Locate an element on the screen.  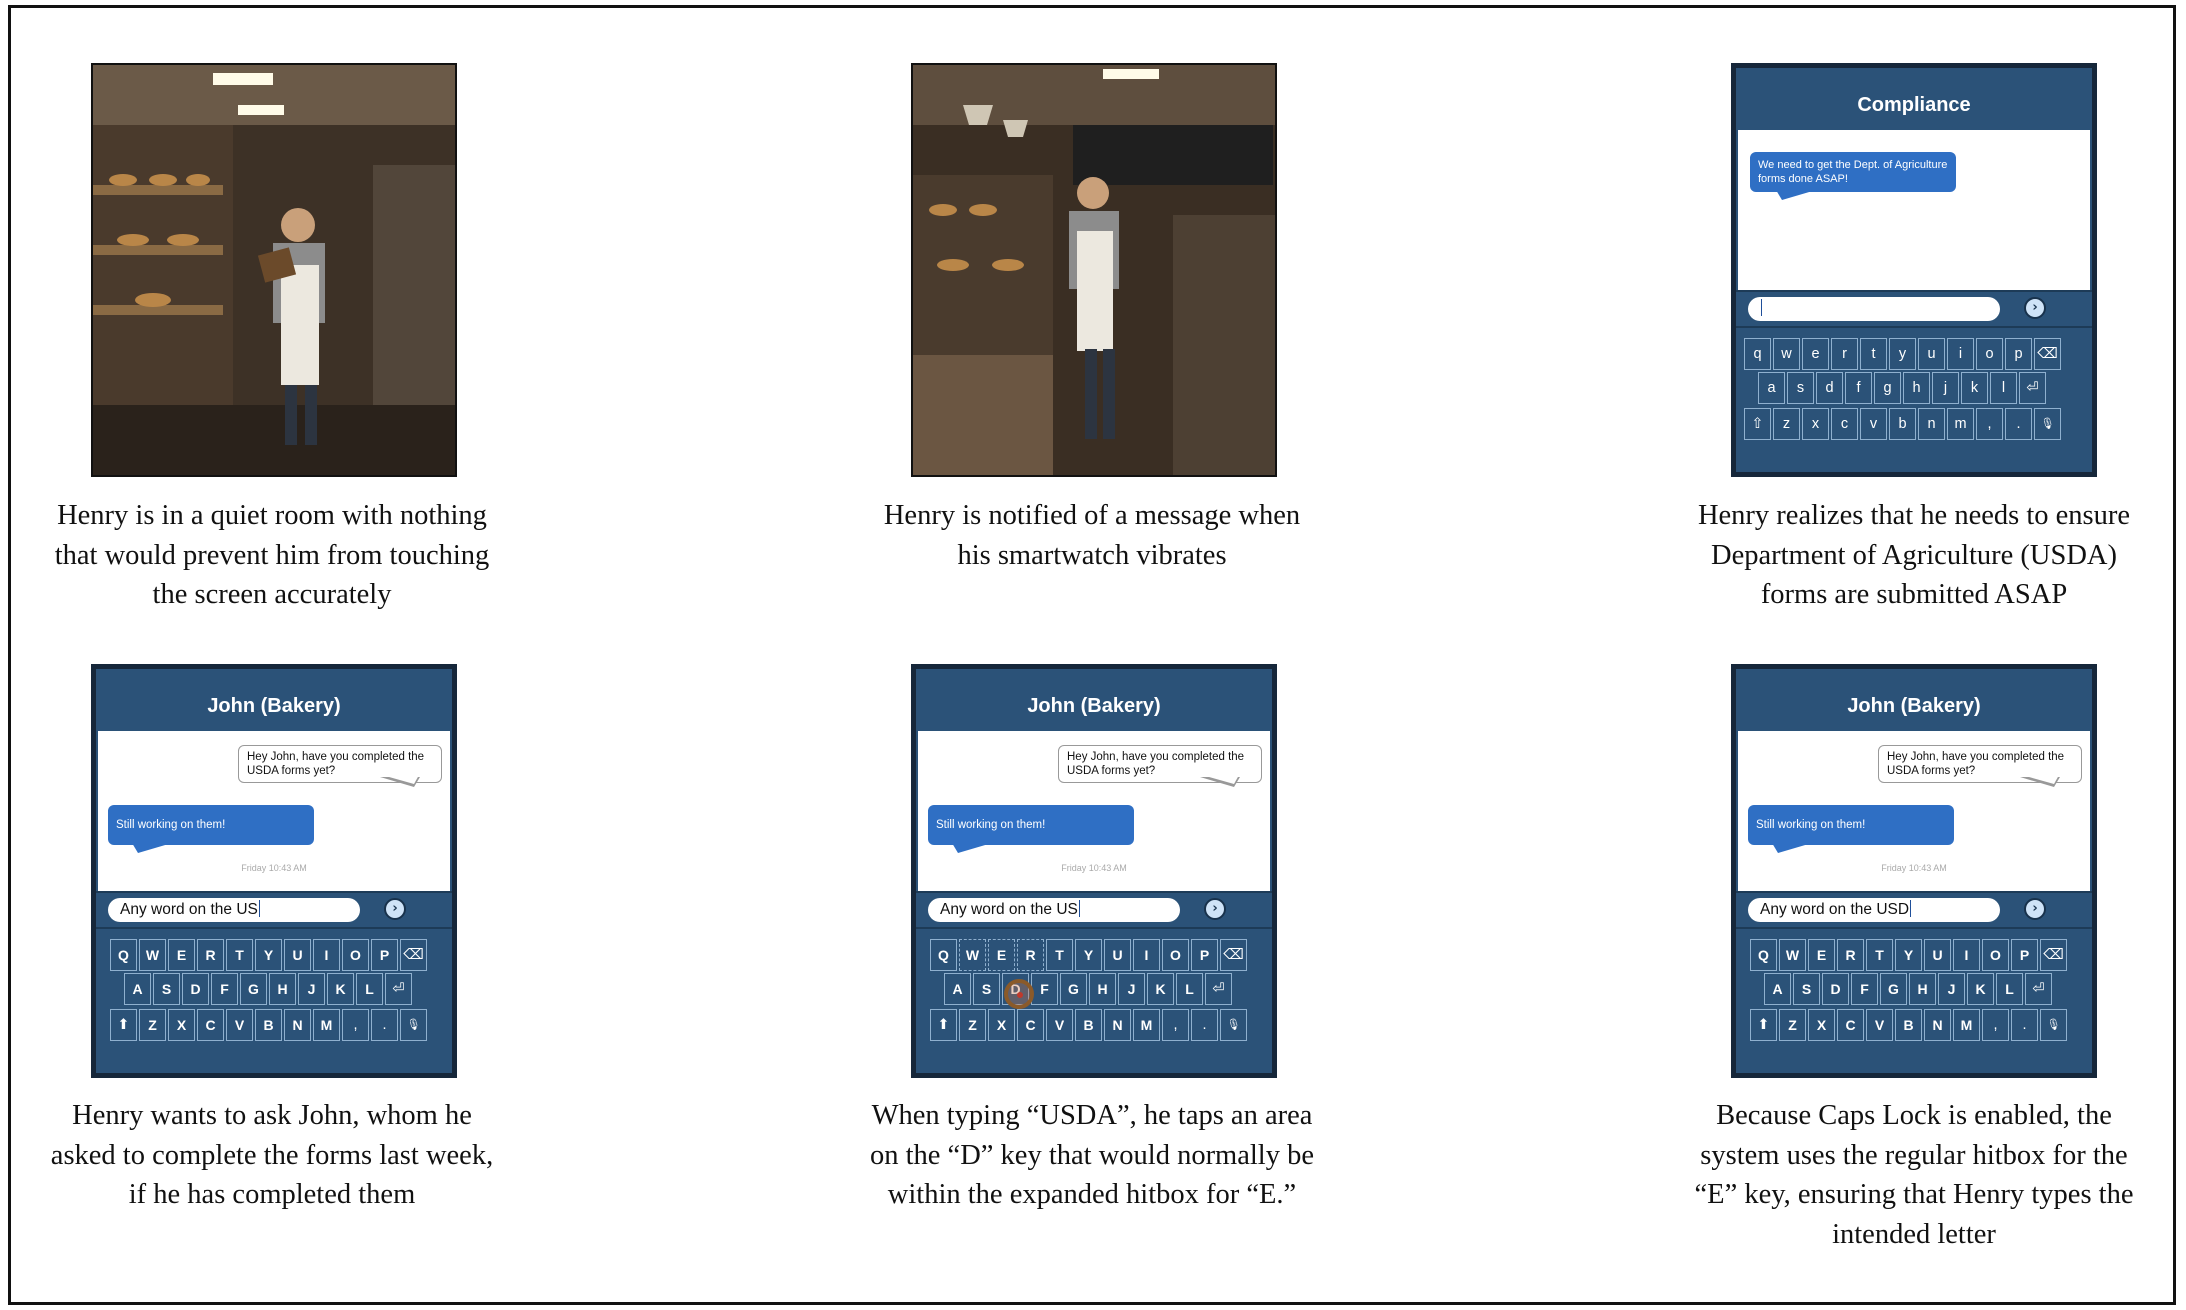
key-n: n is located at coordinates (1931, 424).